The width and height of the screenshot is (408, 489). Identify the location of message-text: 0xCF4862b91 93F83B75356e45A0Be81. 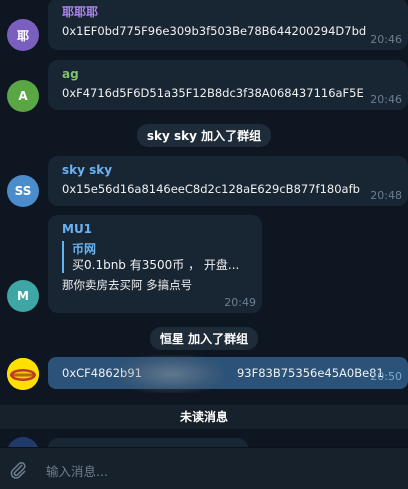
(223, 373).